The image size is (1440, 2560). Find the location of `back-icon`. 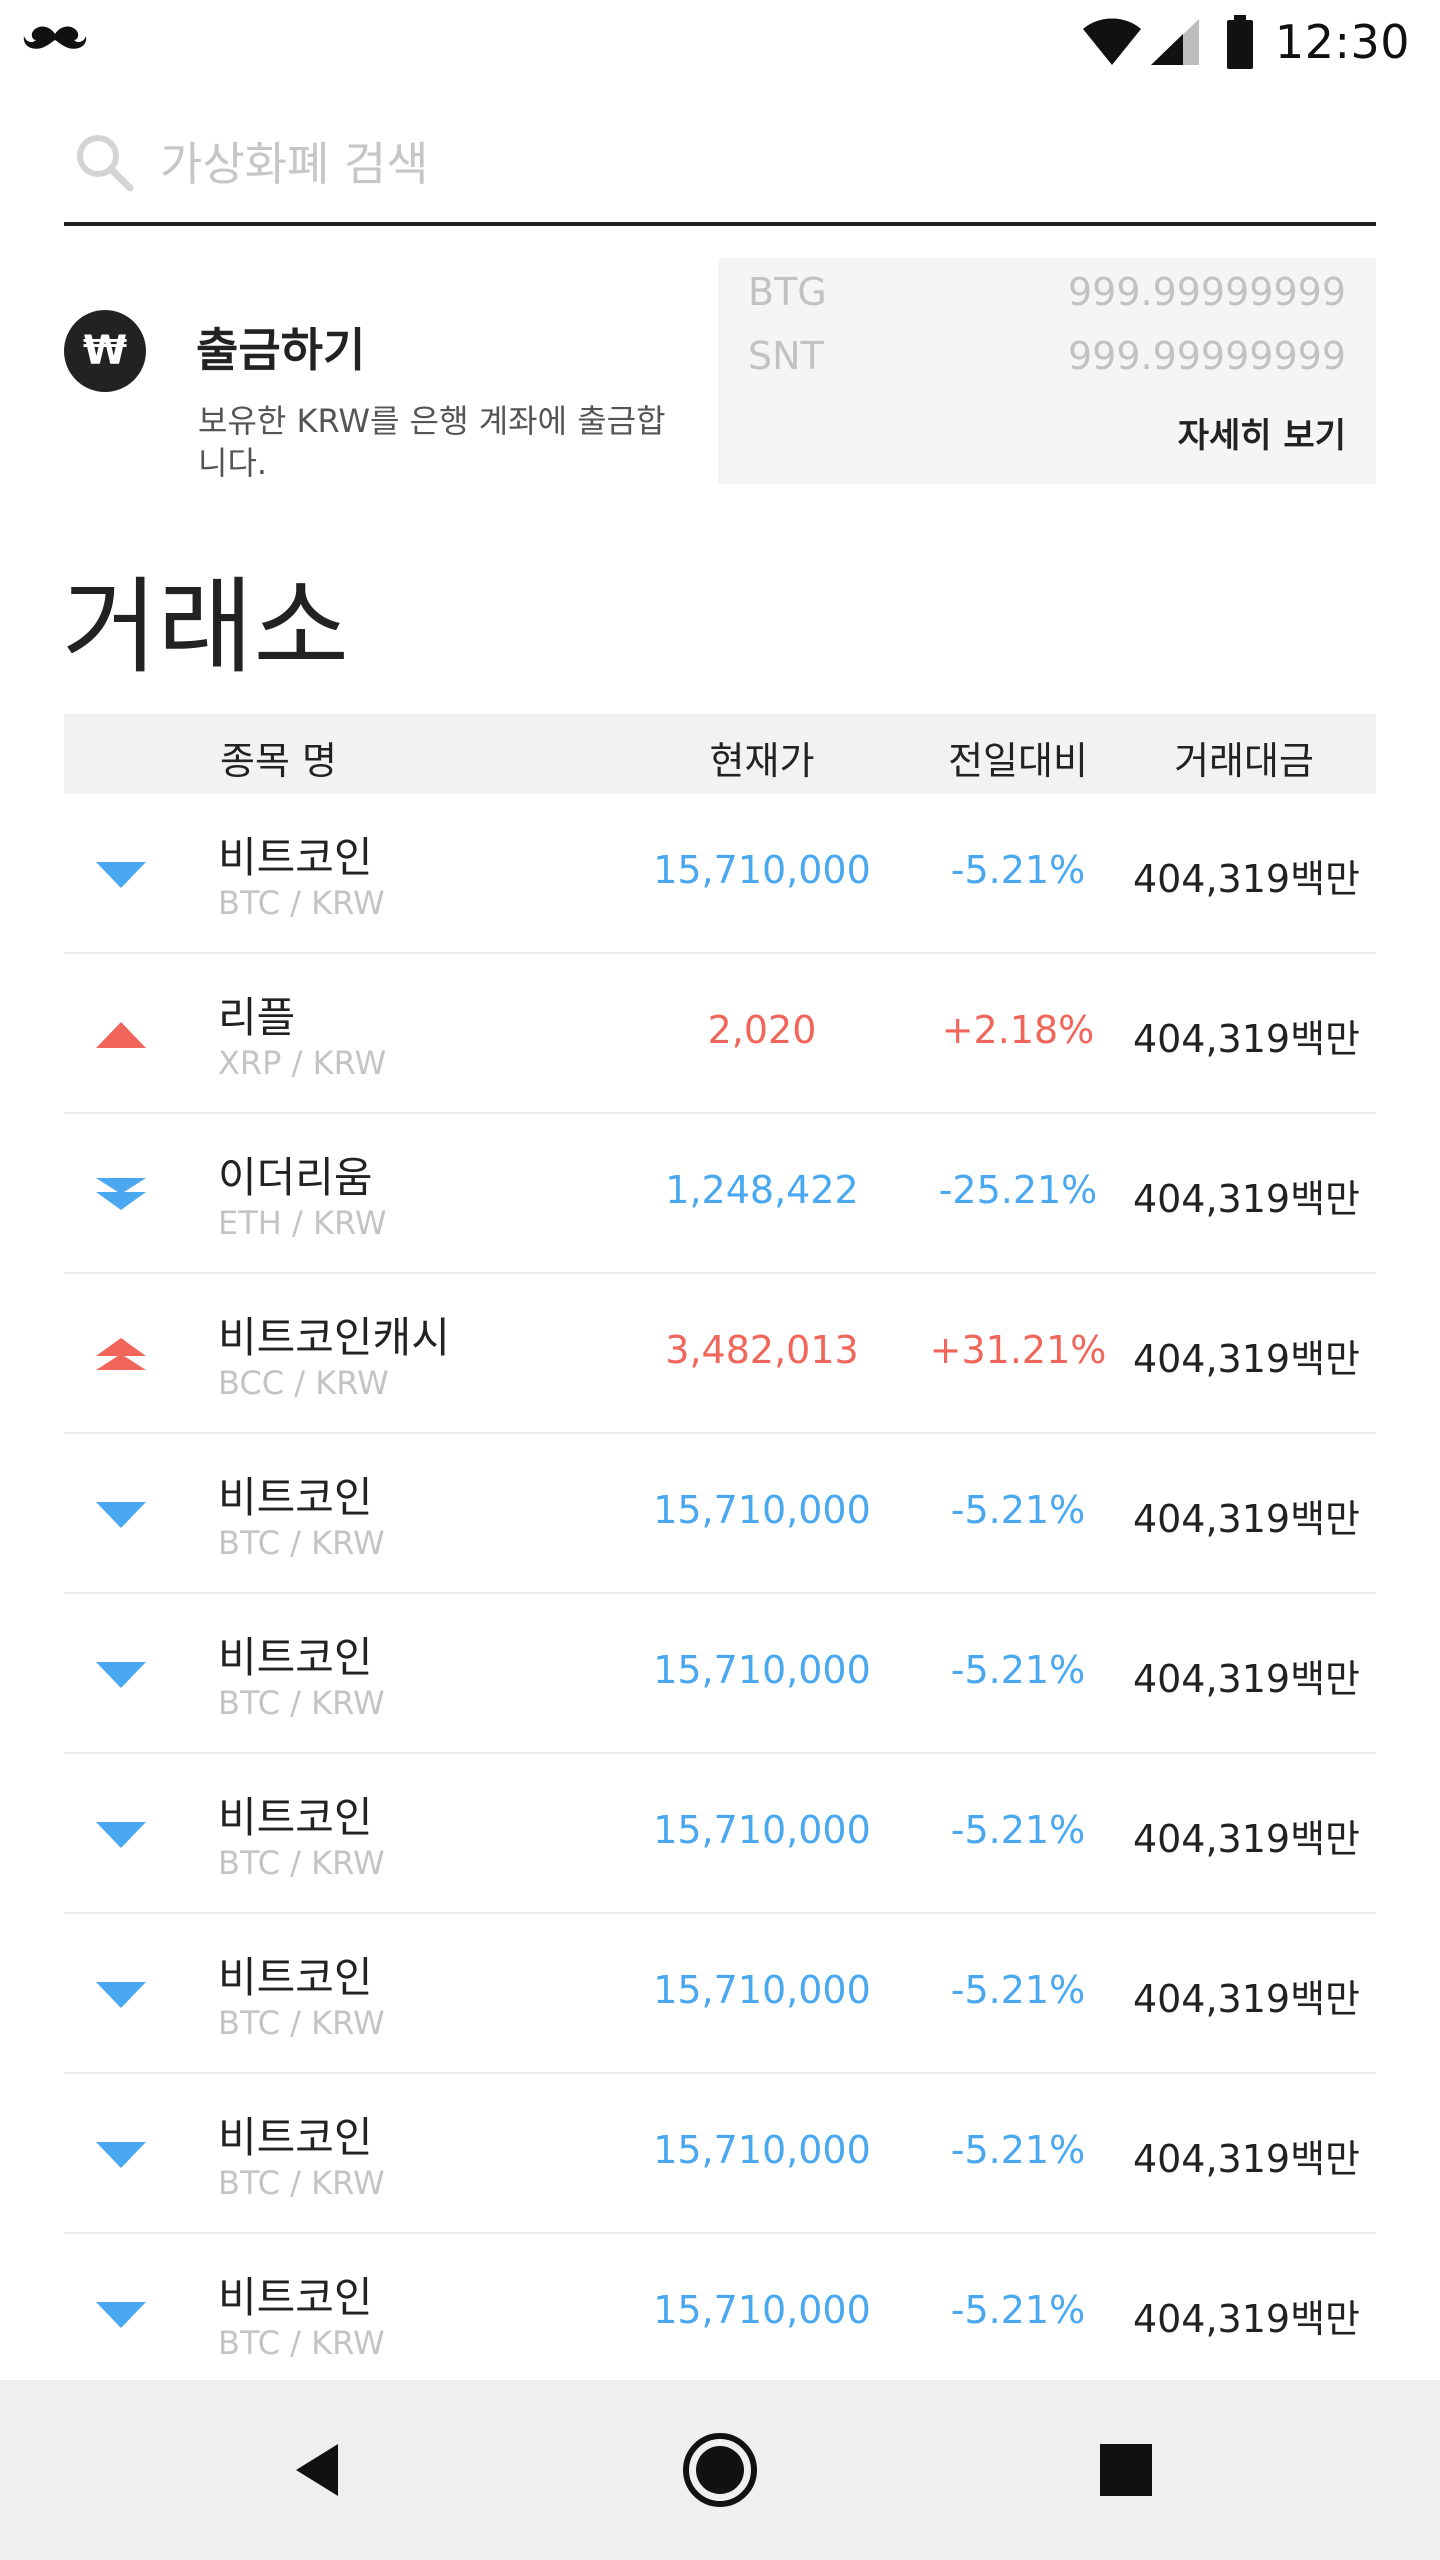

back-icon is located at coordinates (317, 2470).